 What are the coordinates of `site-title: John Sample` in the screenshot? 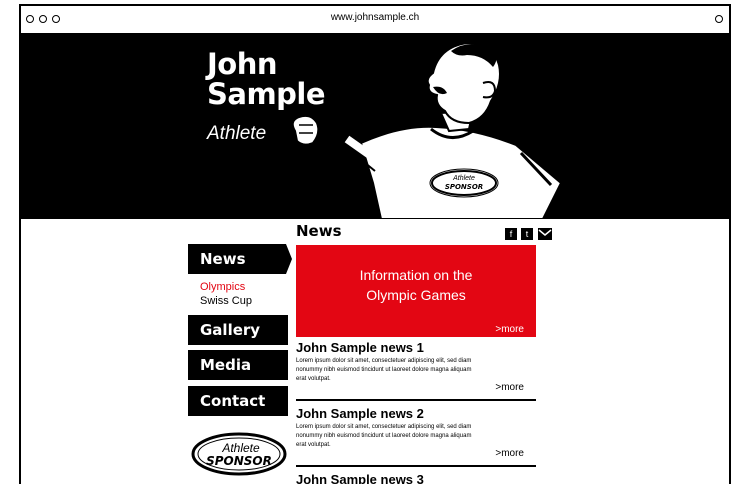 It's located at (266, 79).